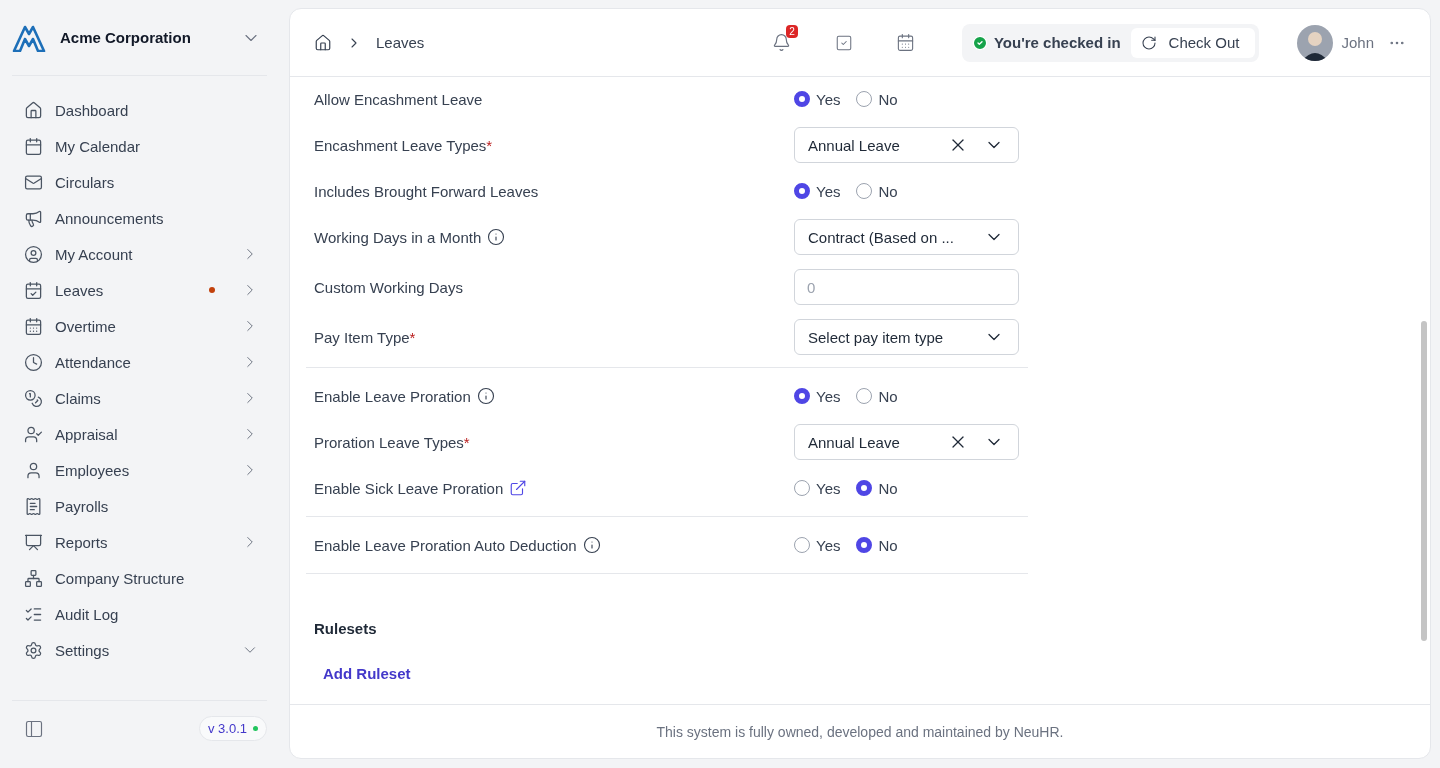 This screenshot has height=768, width=1440. Describe the element at coordinates (33, 434) in the screenshot. I see `user-check-icon` at that location.